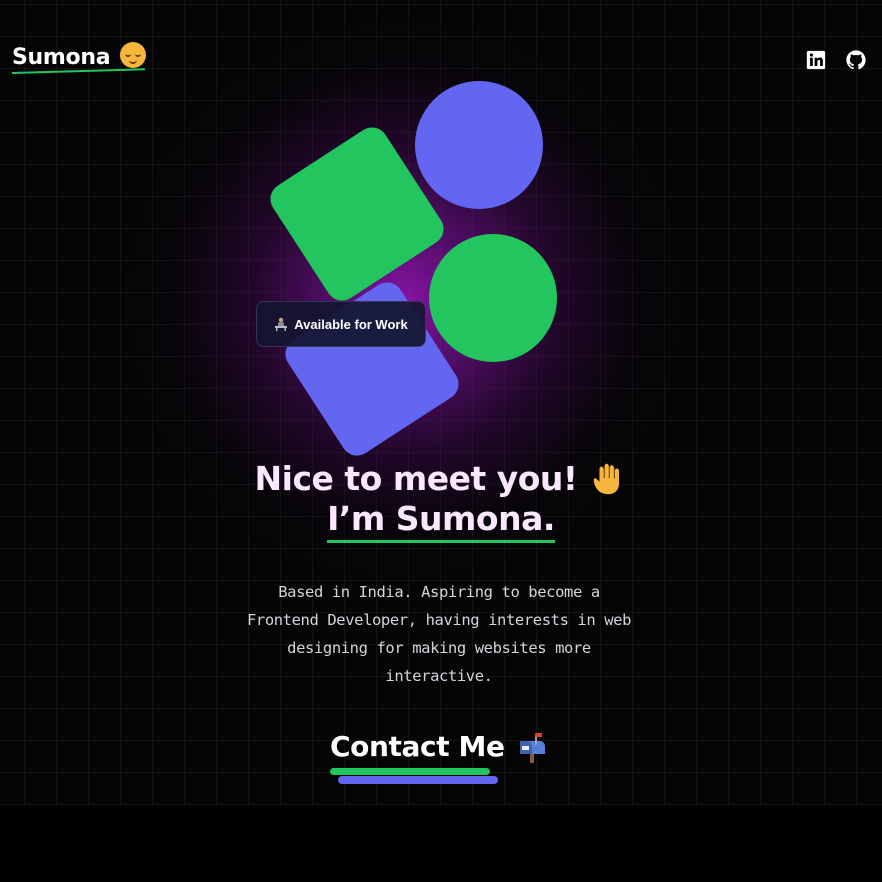  I want to click on github-icon, so click(856, 60).